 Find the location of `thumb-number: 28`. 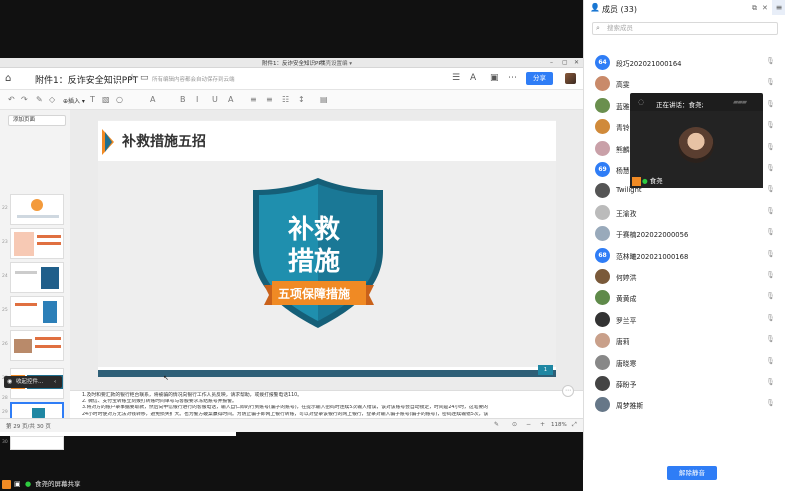

thumb-number: 28 is located at coordinates (5, 398).